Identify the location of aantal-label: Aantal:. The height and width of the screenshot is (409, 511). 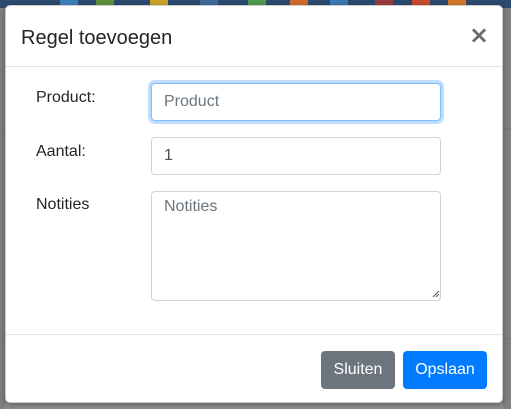
(61, 151).